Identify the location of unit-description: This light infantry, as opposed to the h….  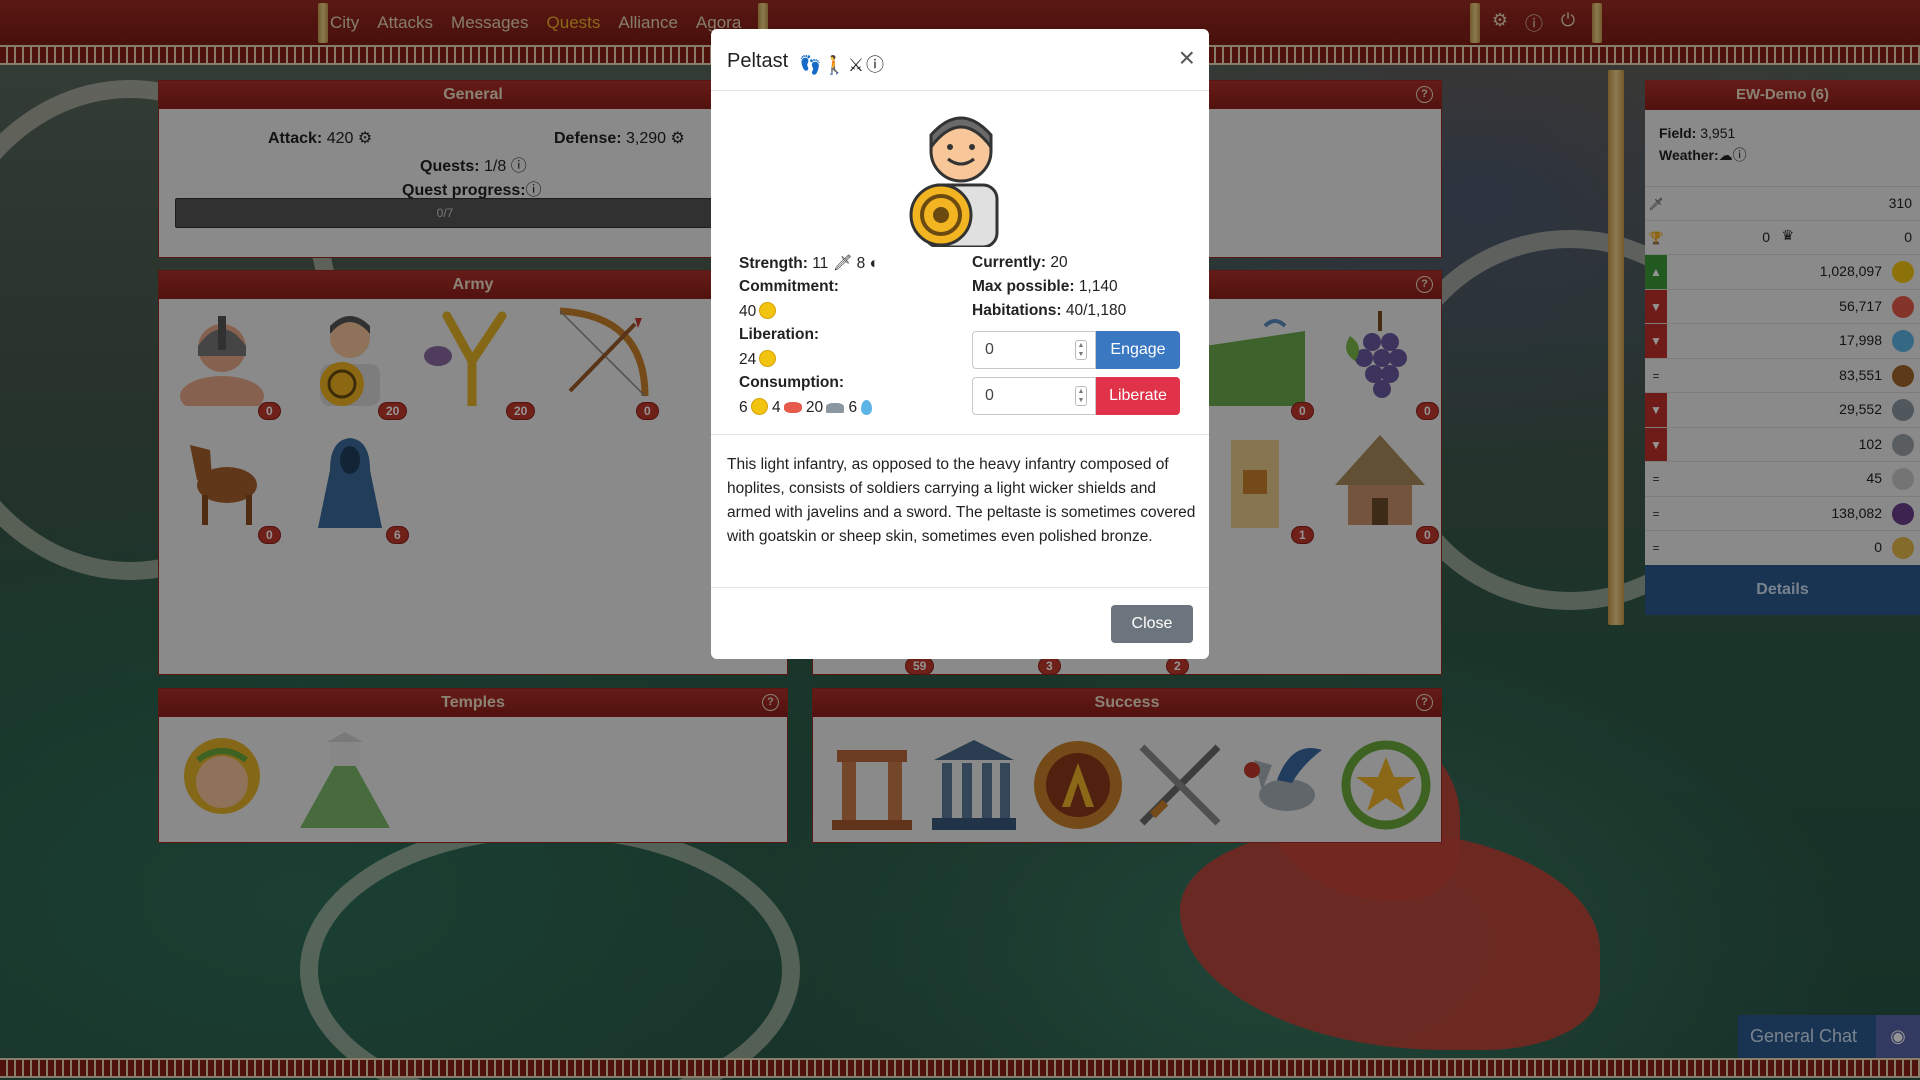
(961, 500).